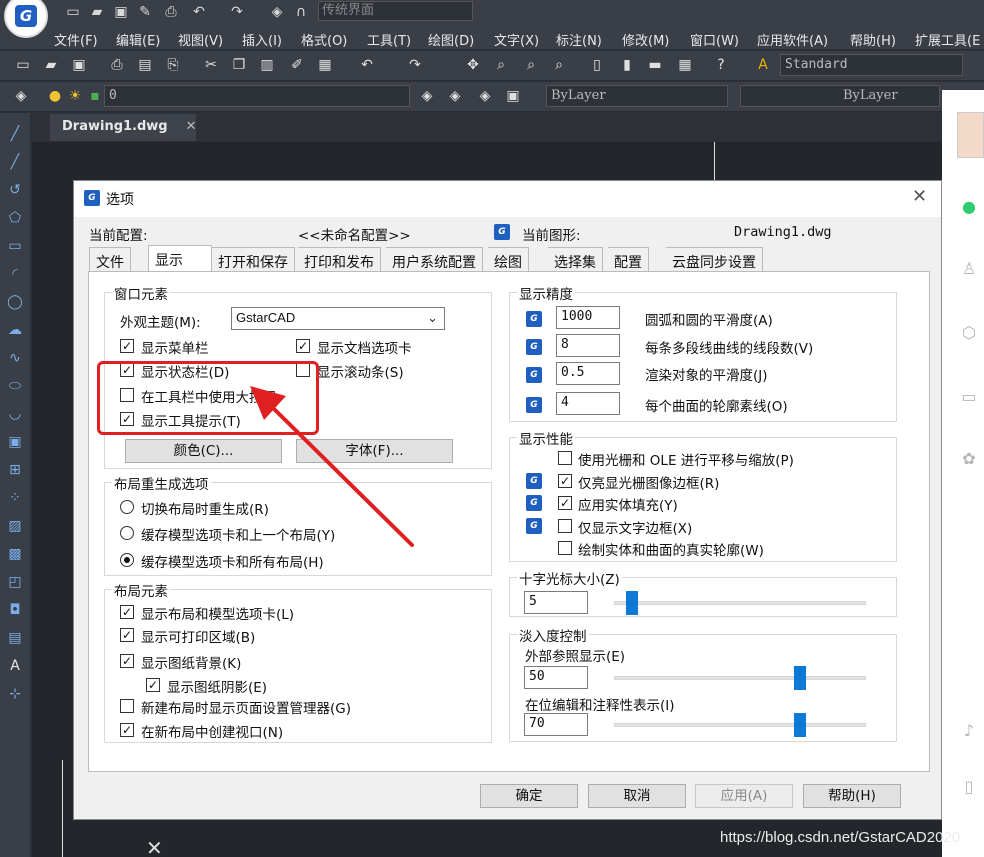 Image resolution: width=984 pixels, height=857 pixels. Describe the element at coordinates (26, 16) in the screenshot. I see `gstar-logo-icon: G` at that location.